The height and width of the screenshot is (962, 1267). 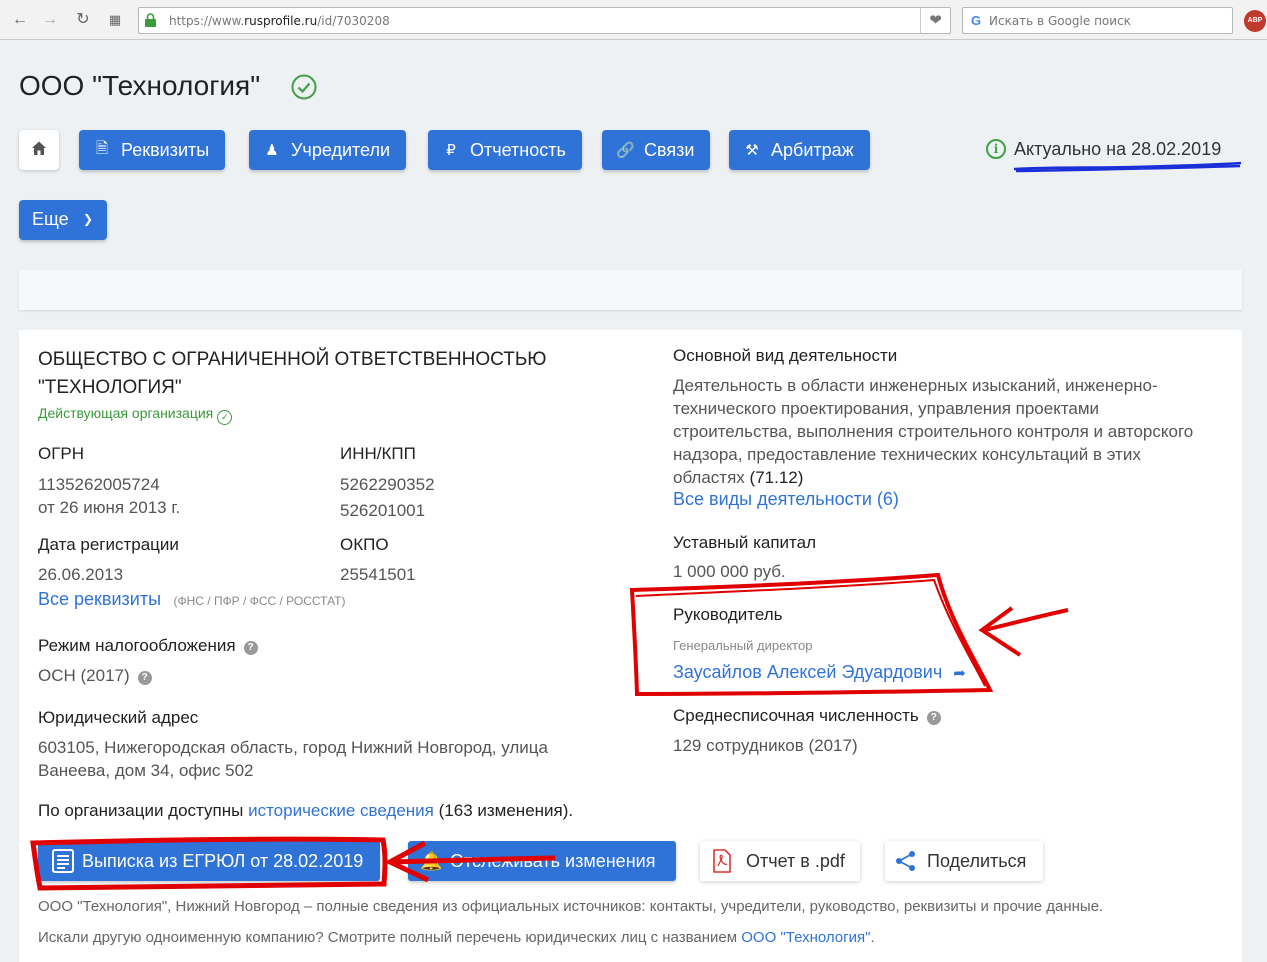 What do you see at coordinates (785, 355) in the screenshot?
I see `activity-label: Основной вид деятельности` at bounding box center [785, 355].